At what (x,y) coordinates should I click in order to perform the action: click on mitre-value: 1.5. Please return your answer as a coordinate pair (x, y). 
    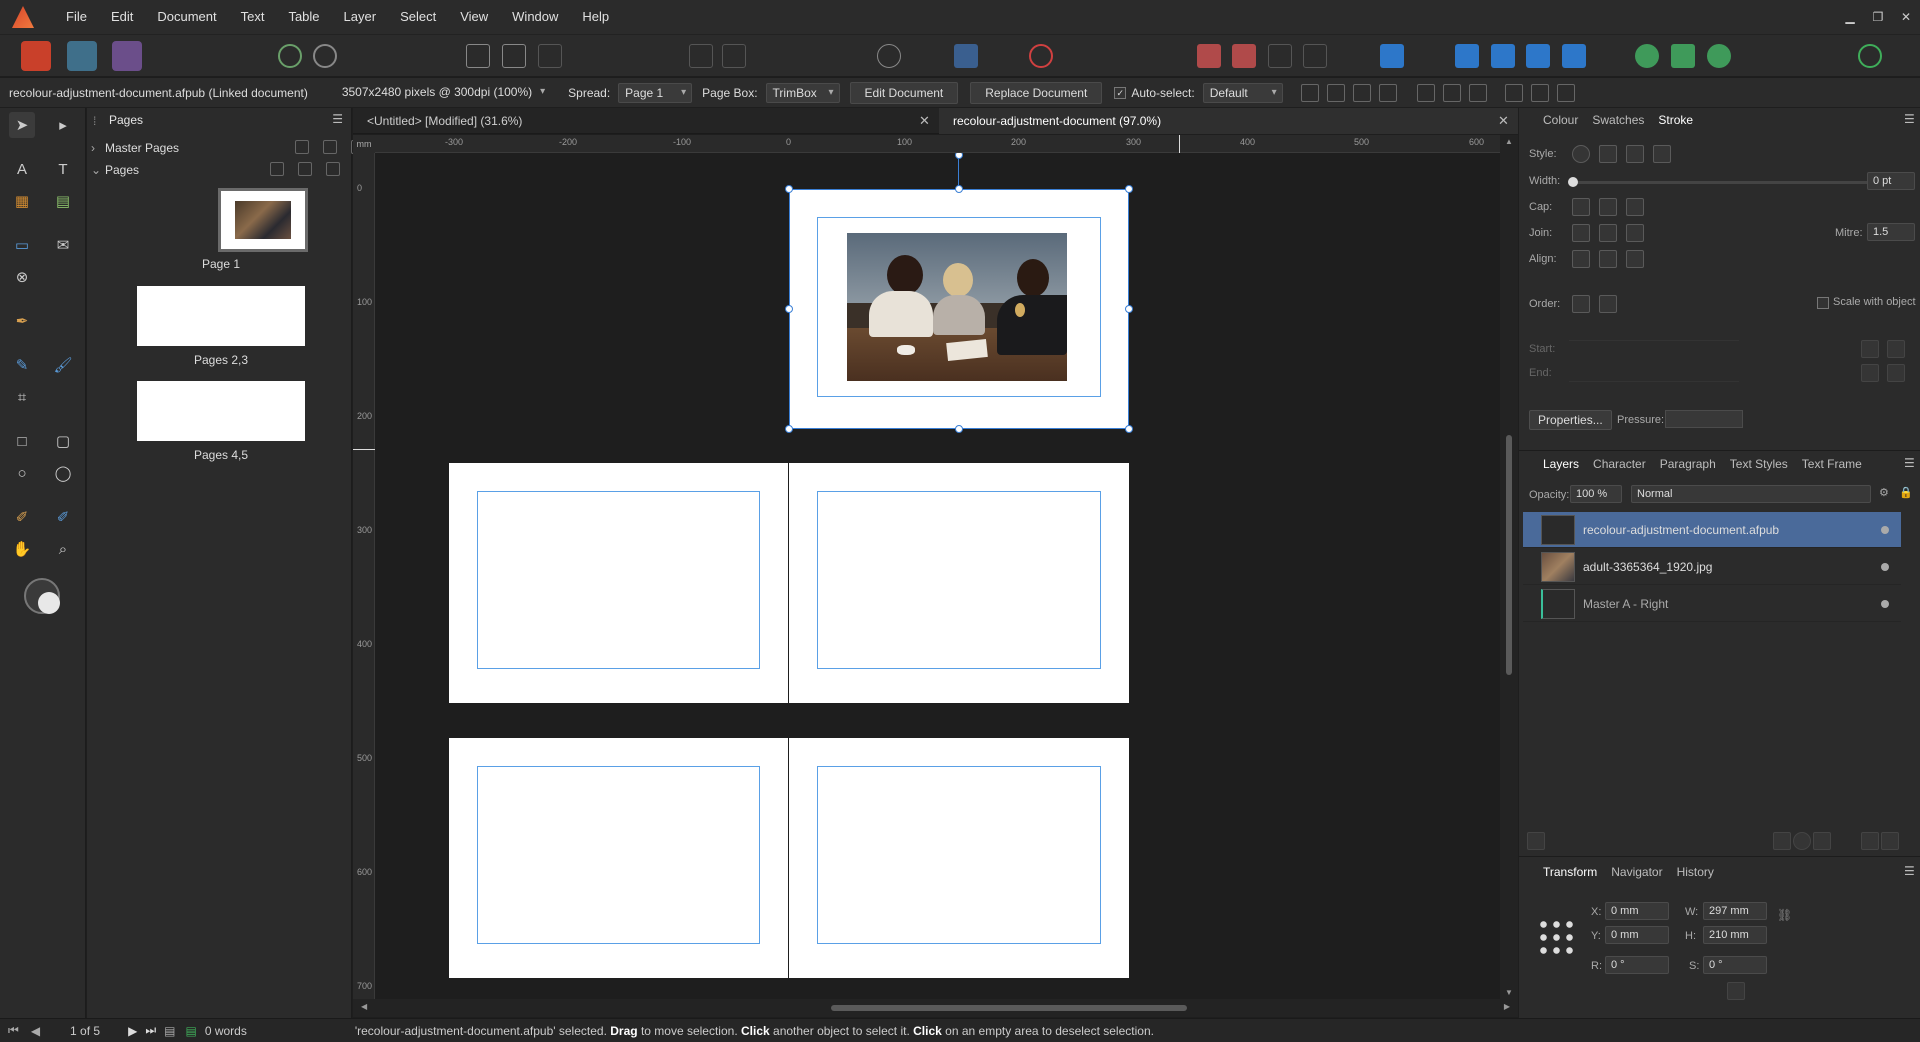
    Looking at the image, I should click on (1891, 232).